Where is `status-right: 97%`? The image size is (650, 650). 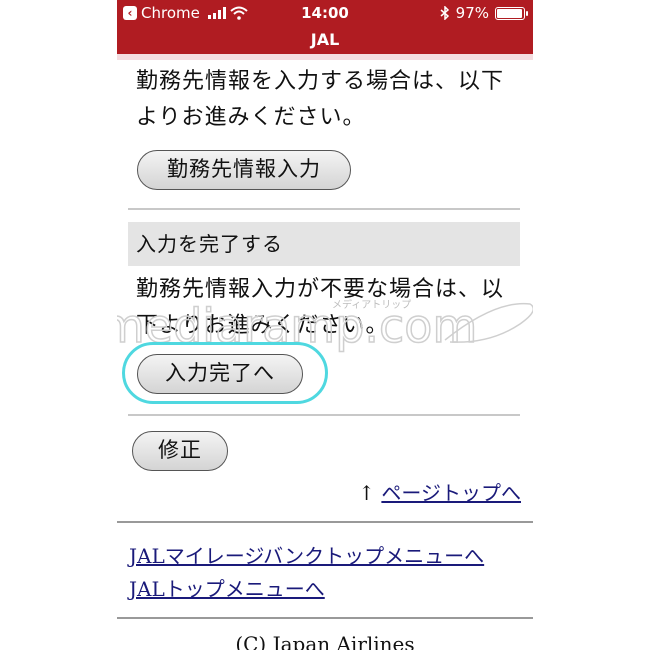 status-right: 97% is located at coordinates (484, 13).